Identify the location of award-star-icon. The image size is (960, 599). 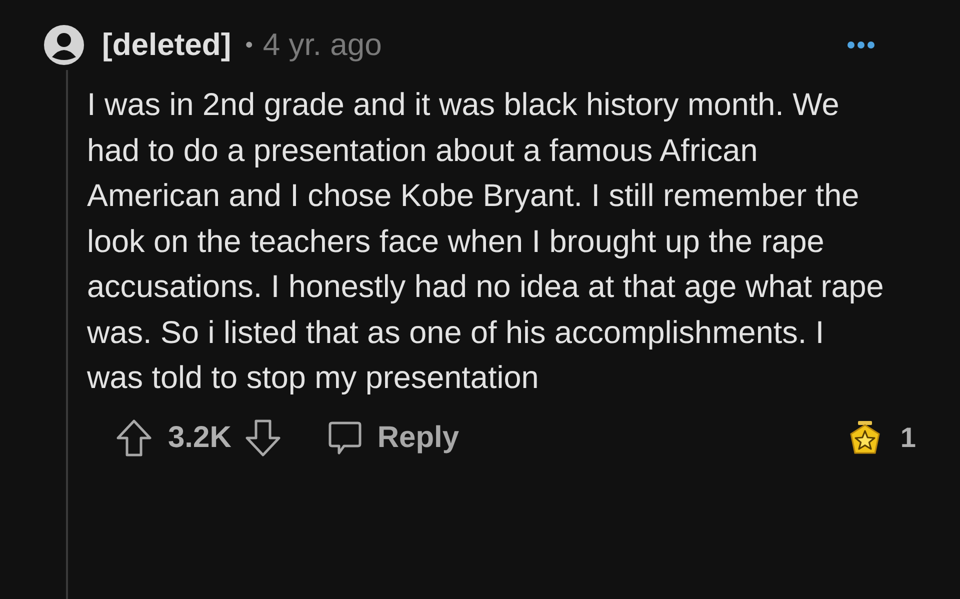
(865, 438).